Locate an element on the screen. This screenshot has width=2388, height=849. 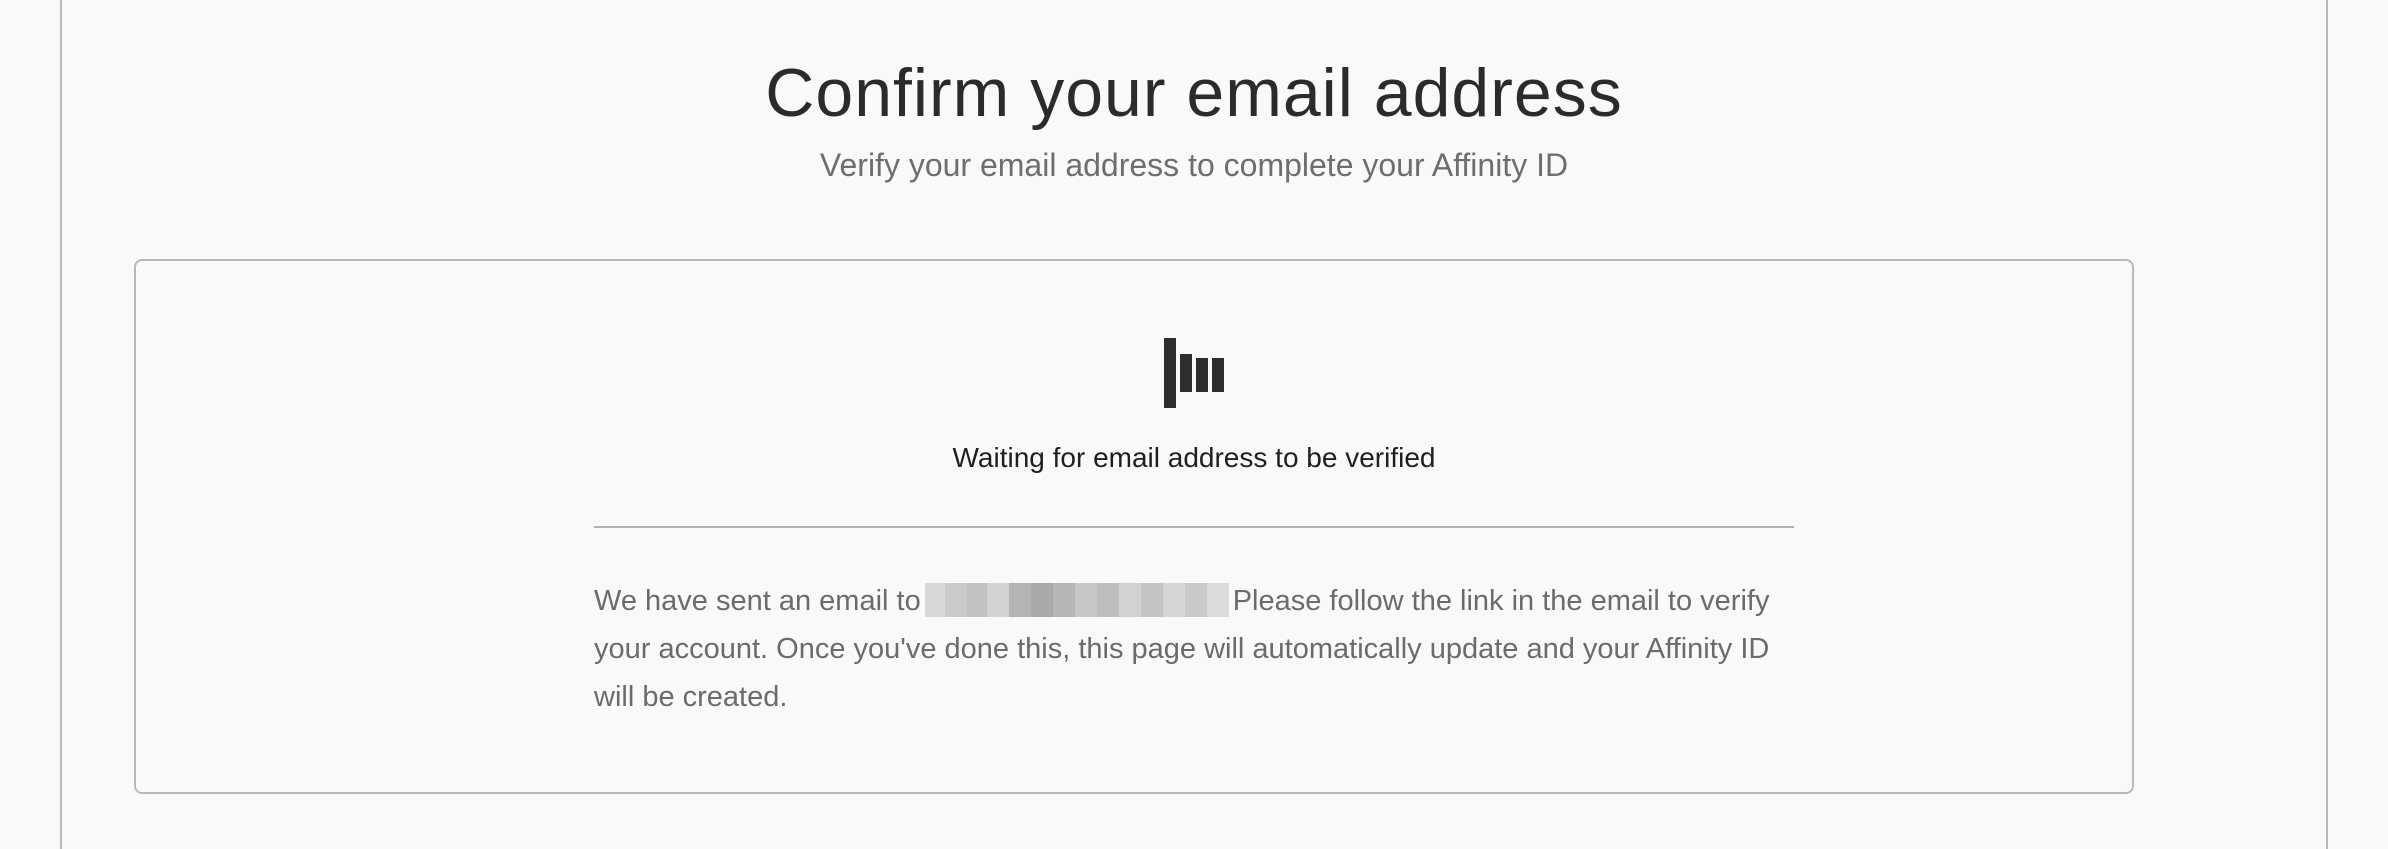
page-title: Confirm your email address is located at coordinates (1194, 93).